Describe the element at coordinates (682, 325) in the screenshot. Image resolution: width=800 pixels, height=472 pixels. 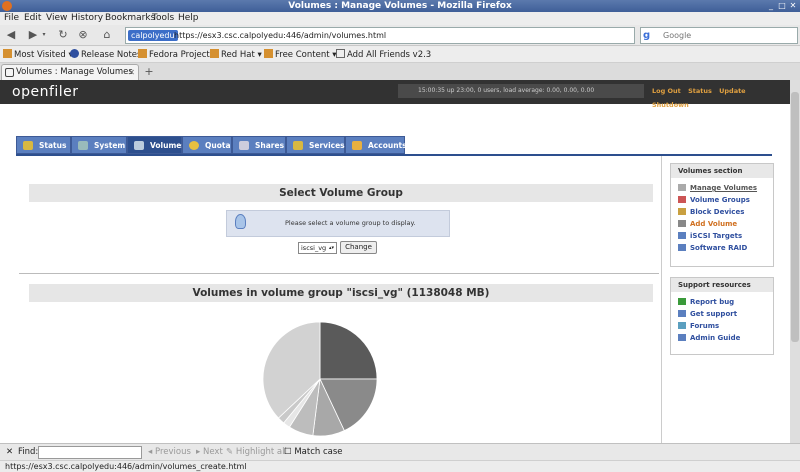
I see `forums-icon` at that location.